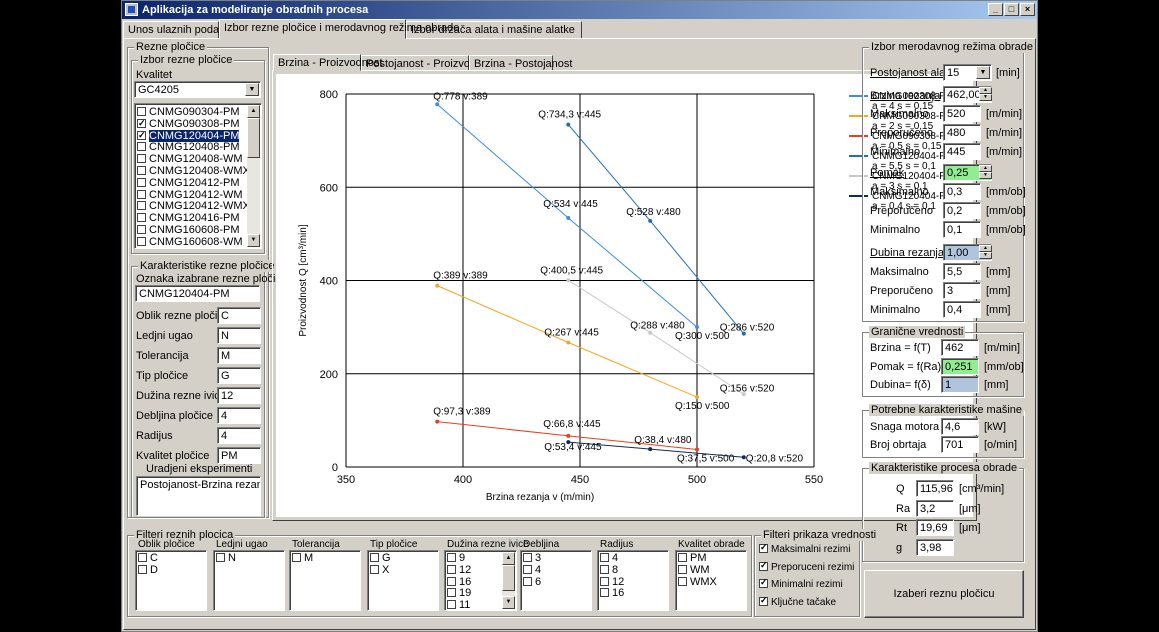 This screenshot has width=1159, height=632. What do you see at coordinates (239, 355) in the screenshot?
I see `char-field: M` at bounding box center [239, 355].